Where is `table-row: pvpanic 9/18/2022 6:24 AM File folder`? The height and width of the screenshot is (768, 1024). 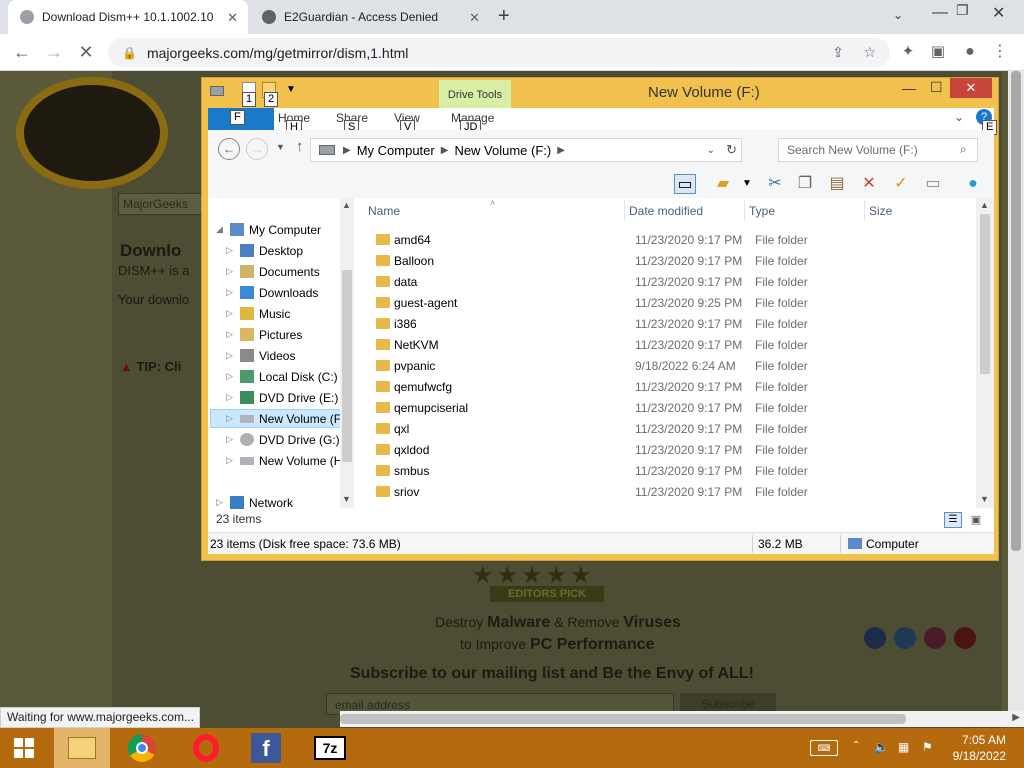
table-row: pvpanic 9/18/2022 6:24 AM File folder is located at coordinates (668, 365).